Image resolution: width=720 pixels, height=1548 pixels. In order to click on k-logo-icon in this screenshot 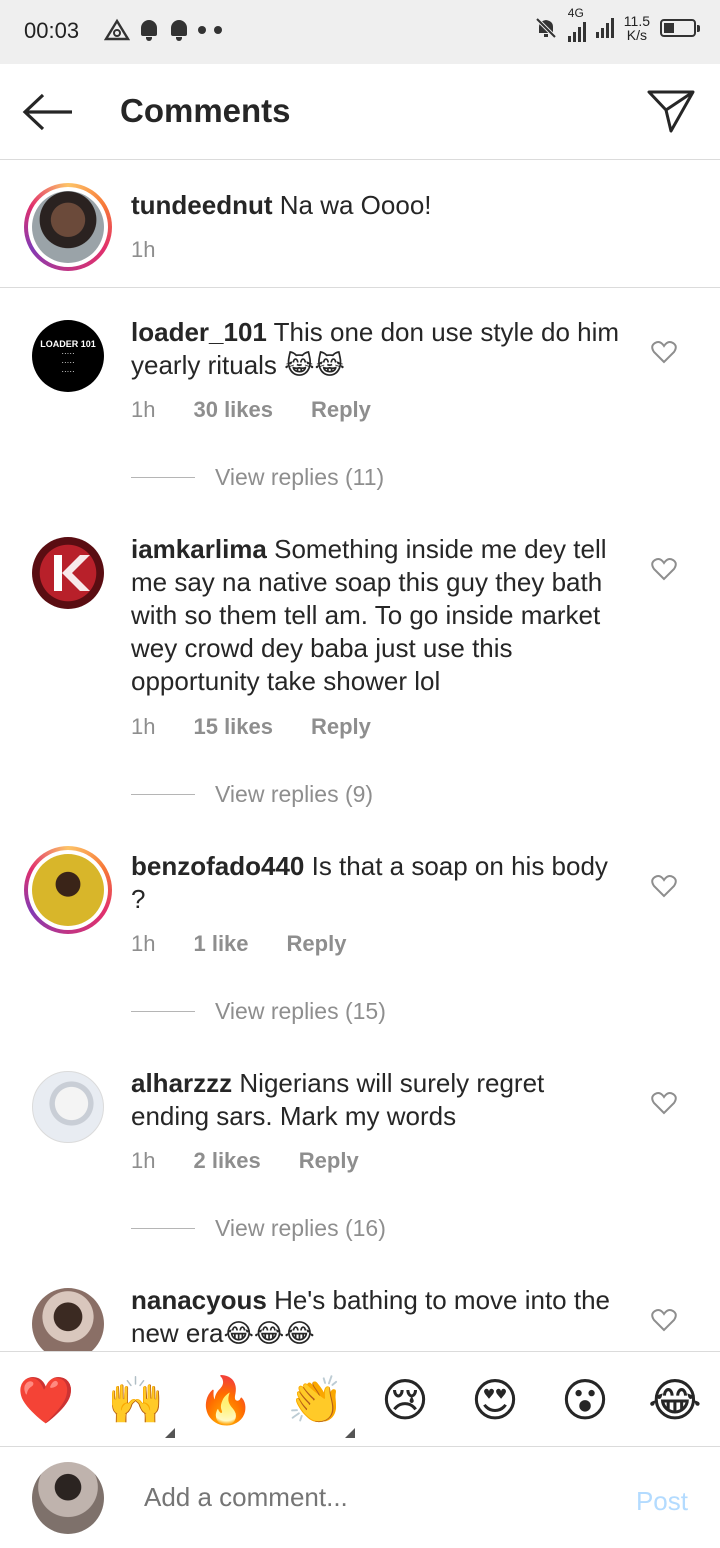, I will do `click(72, 573)`.